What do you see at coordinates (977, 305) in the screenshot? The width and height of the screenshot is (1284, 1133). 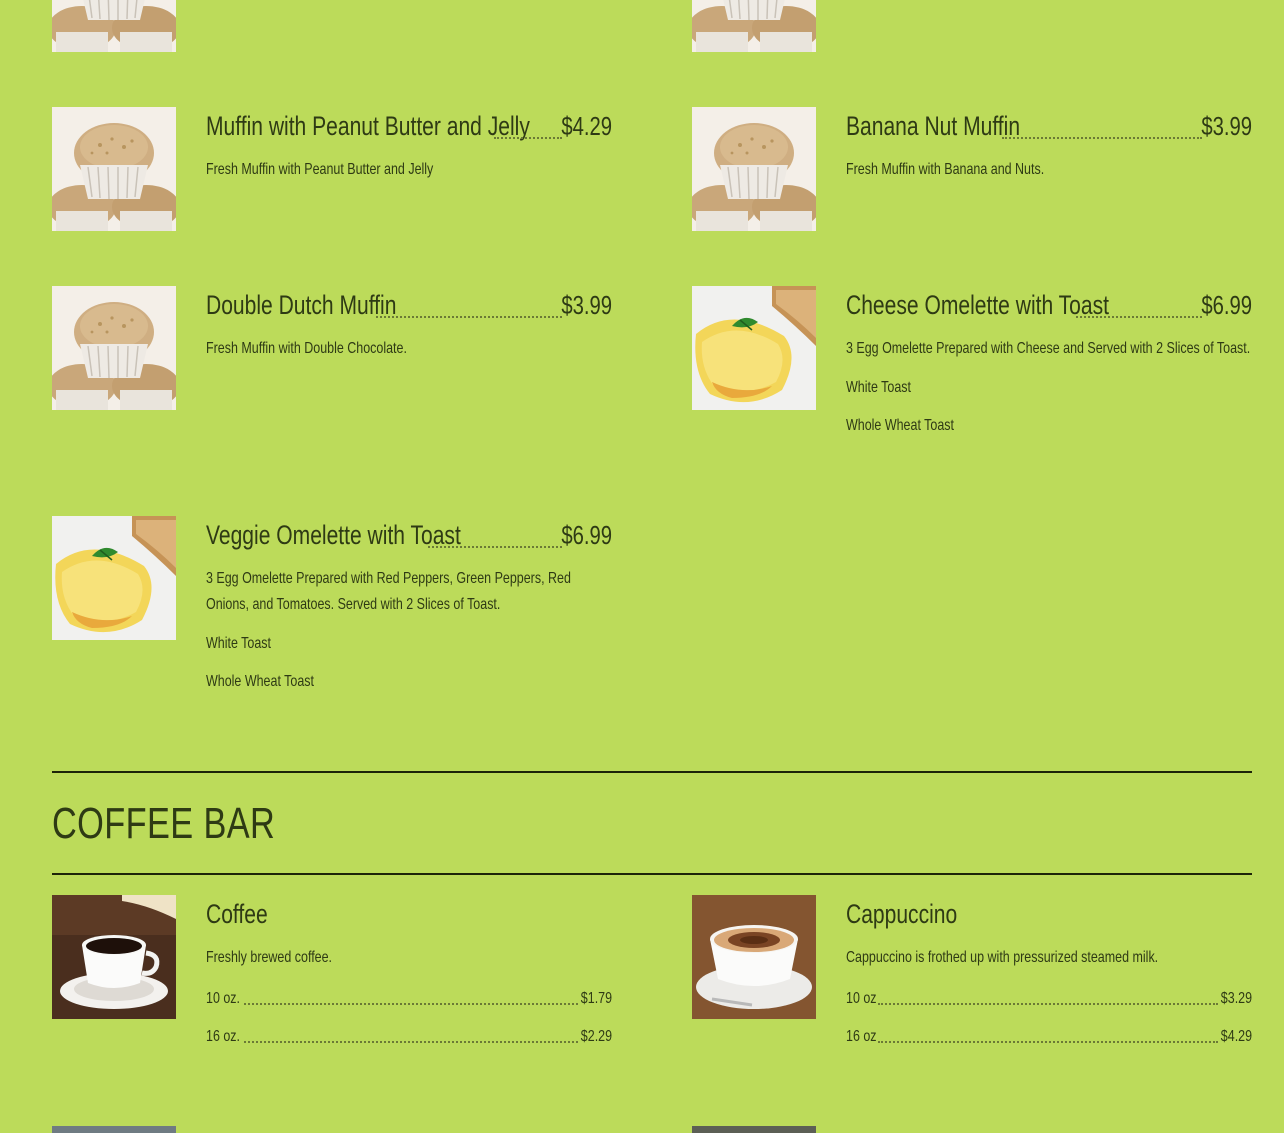 I see `item-name: Cheese Omelette with Toast` at bounding box center [977, 305].